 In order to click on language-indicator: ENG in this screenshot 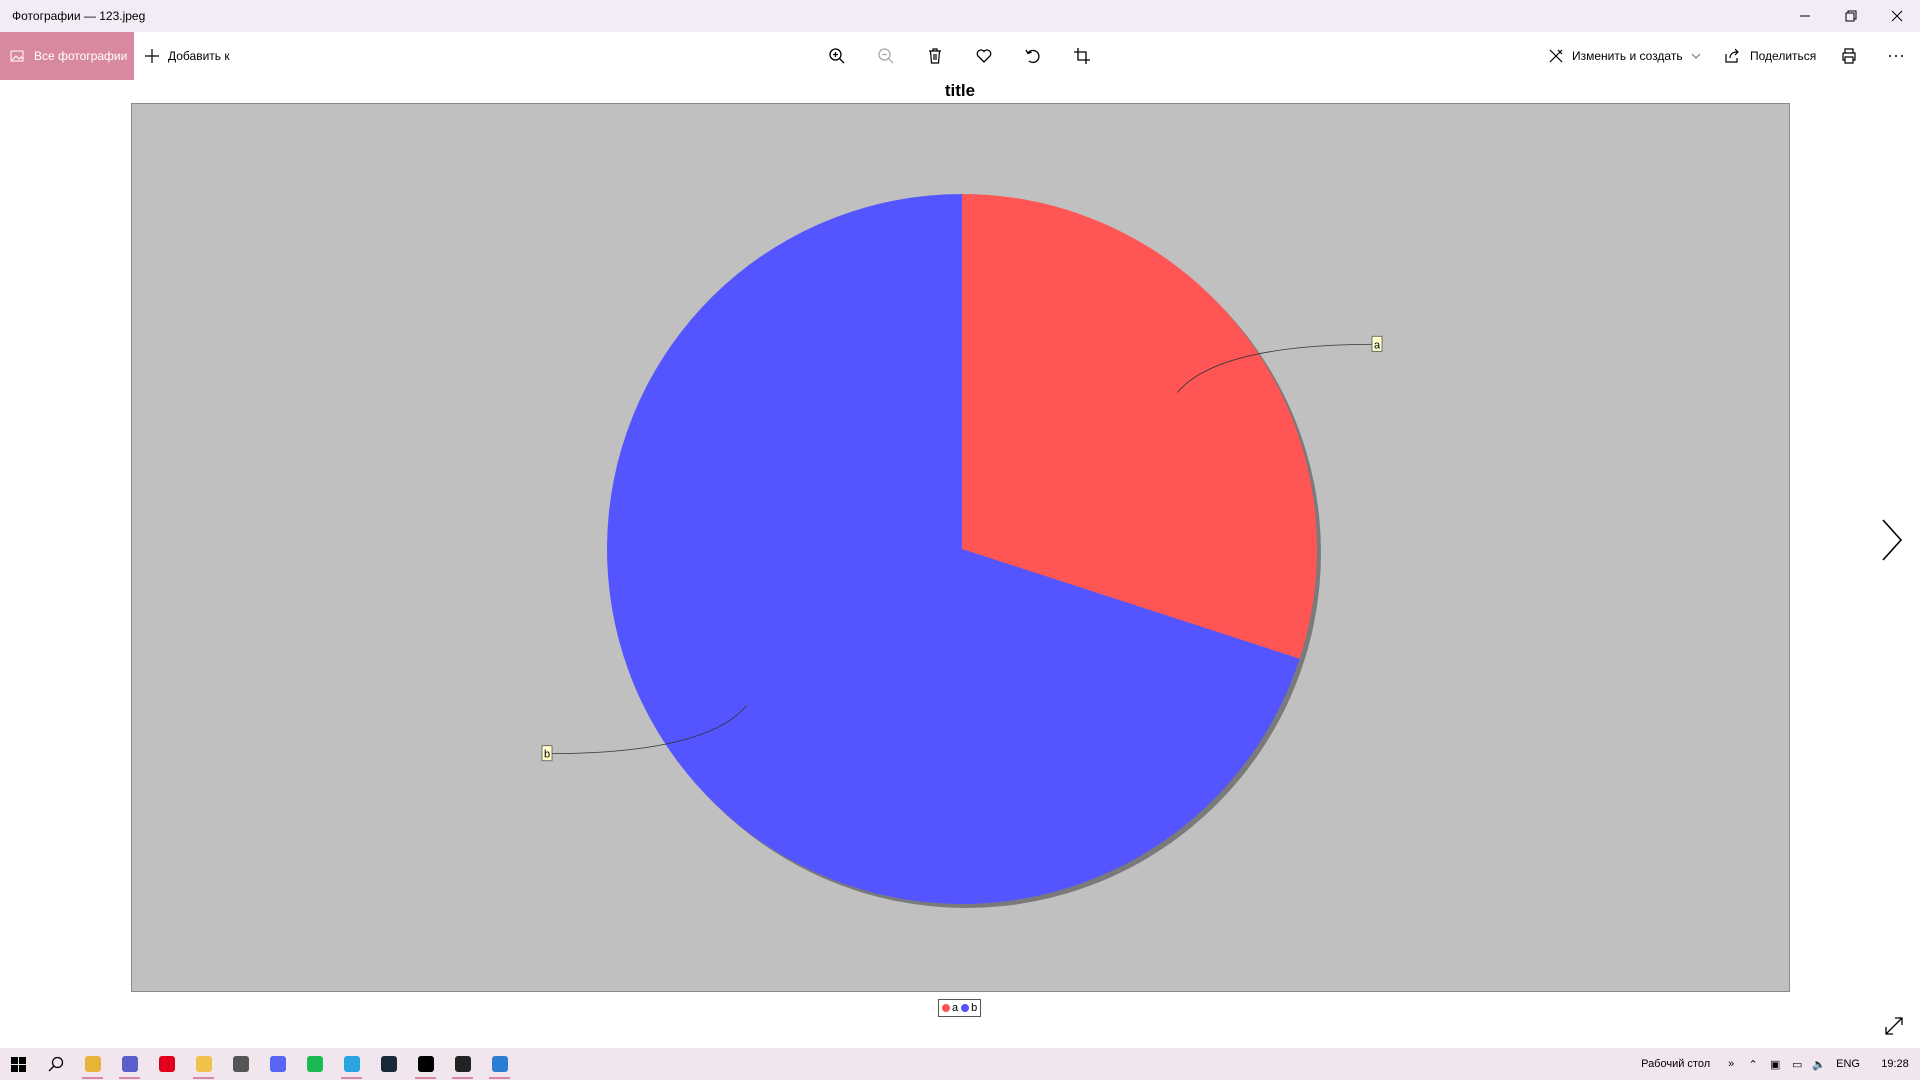, I will do `click(1848, 1064)`.